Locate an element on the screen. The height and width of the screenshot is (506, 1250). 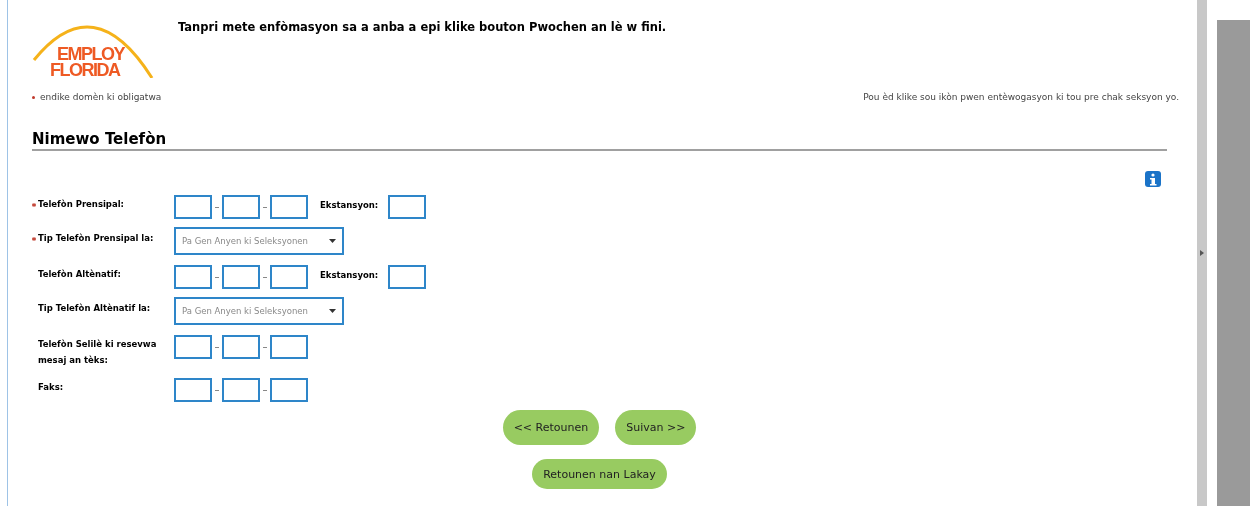
nav-button: << Retounen is located at coordinates (551, 427).